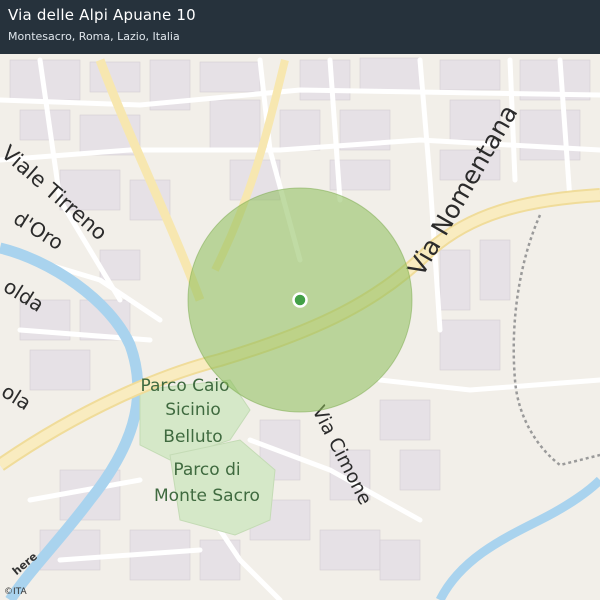 This screenshot has width=600, height=600. I want to click on label-parco-caio-2: Sicinio, so click(192, 410).